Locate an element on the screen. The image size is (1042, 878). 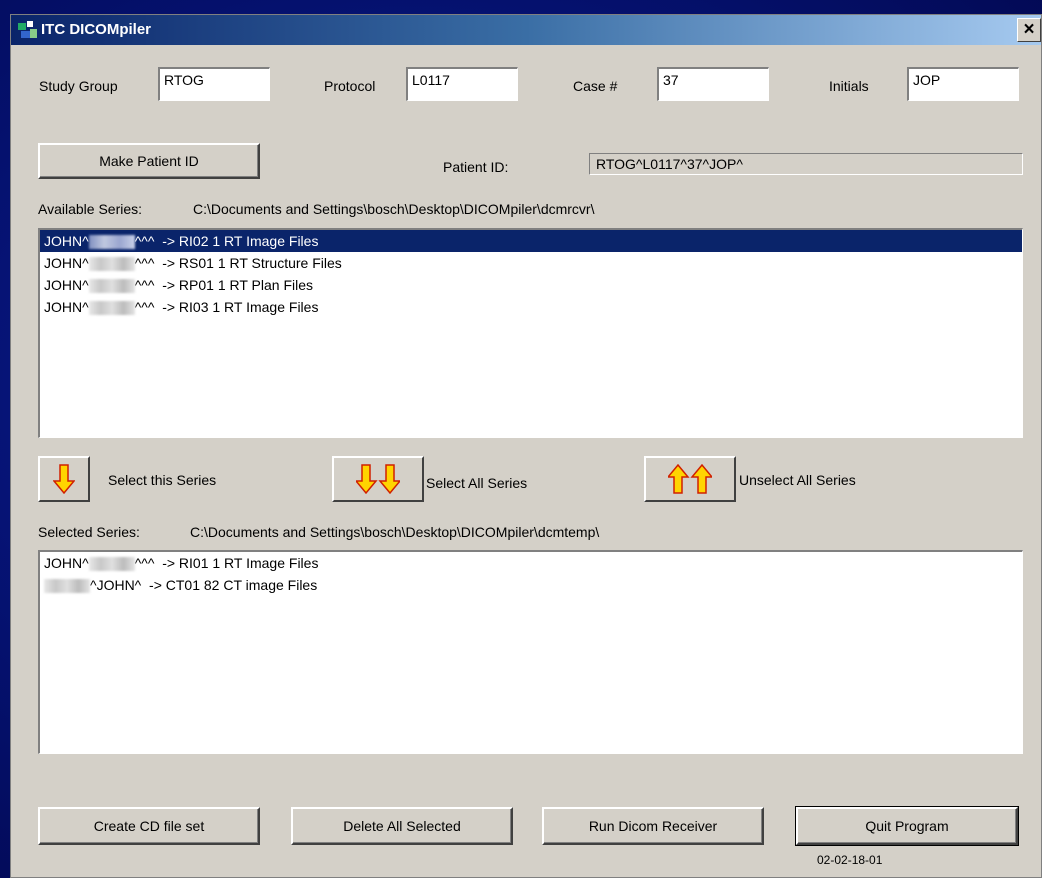
close-button: × is located at coordinates (1029, 30).